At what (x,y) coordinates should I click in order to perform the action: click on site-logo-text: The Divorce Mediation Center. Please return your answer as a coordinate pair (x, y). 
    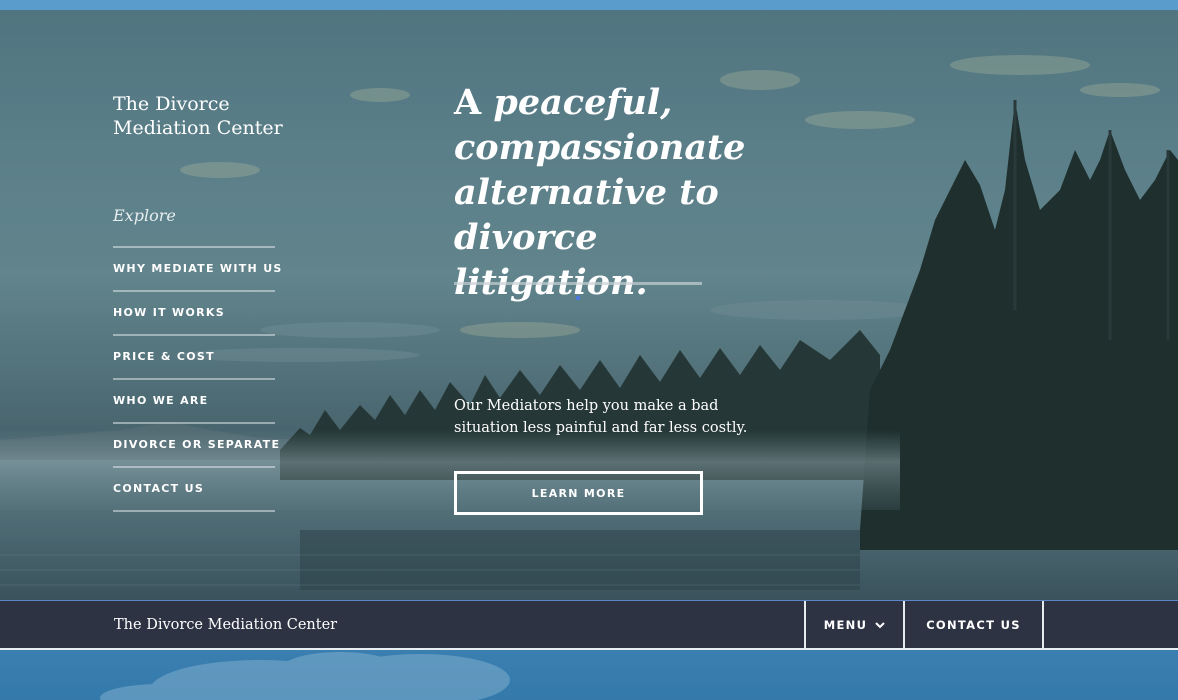
    Looking at the image, I should click on (213, 116).